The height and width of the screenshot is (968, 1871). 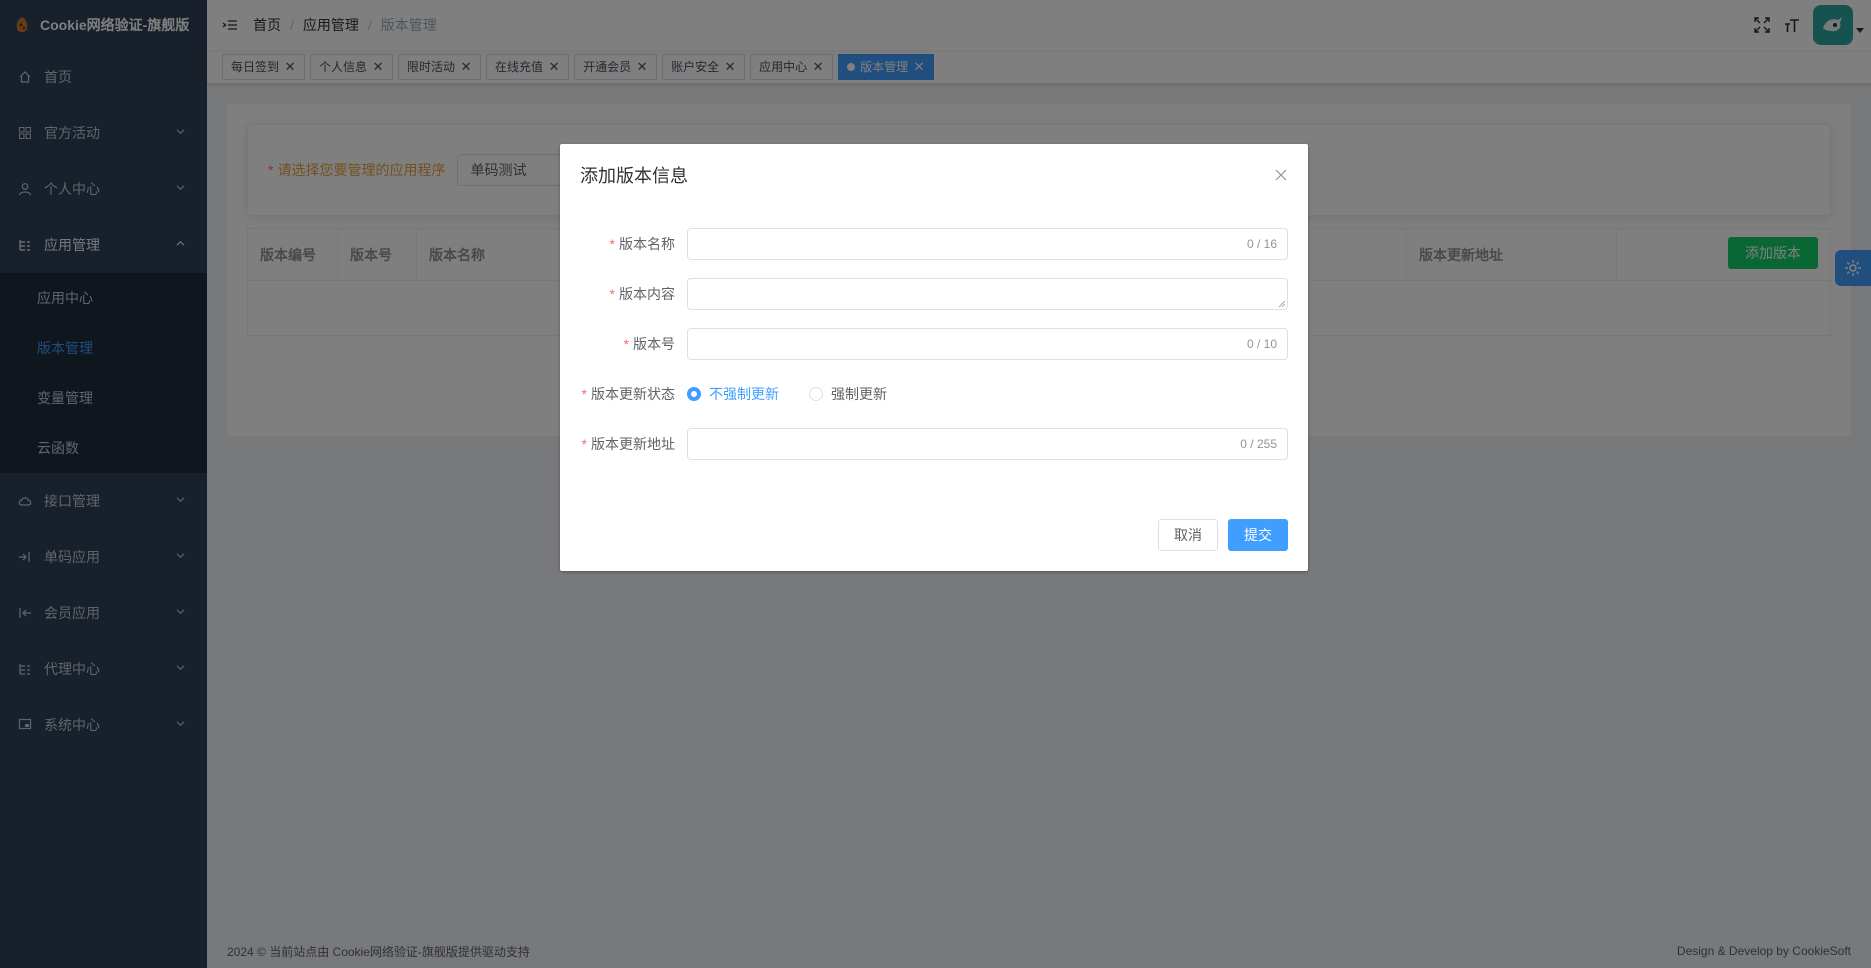 I want to click on field-label: * 版本内容, so click(x=633, y=294).